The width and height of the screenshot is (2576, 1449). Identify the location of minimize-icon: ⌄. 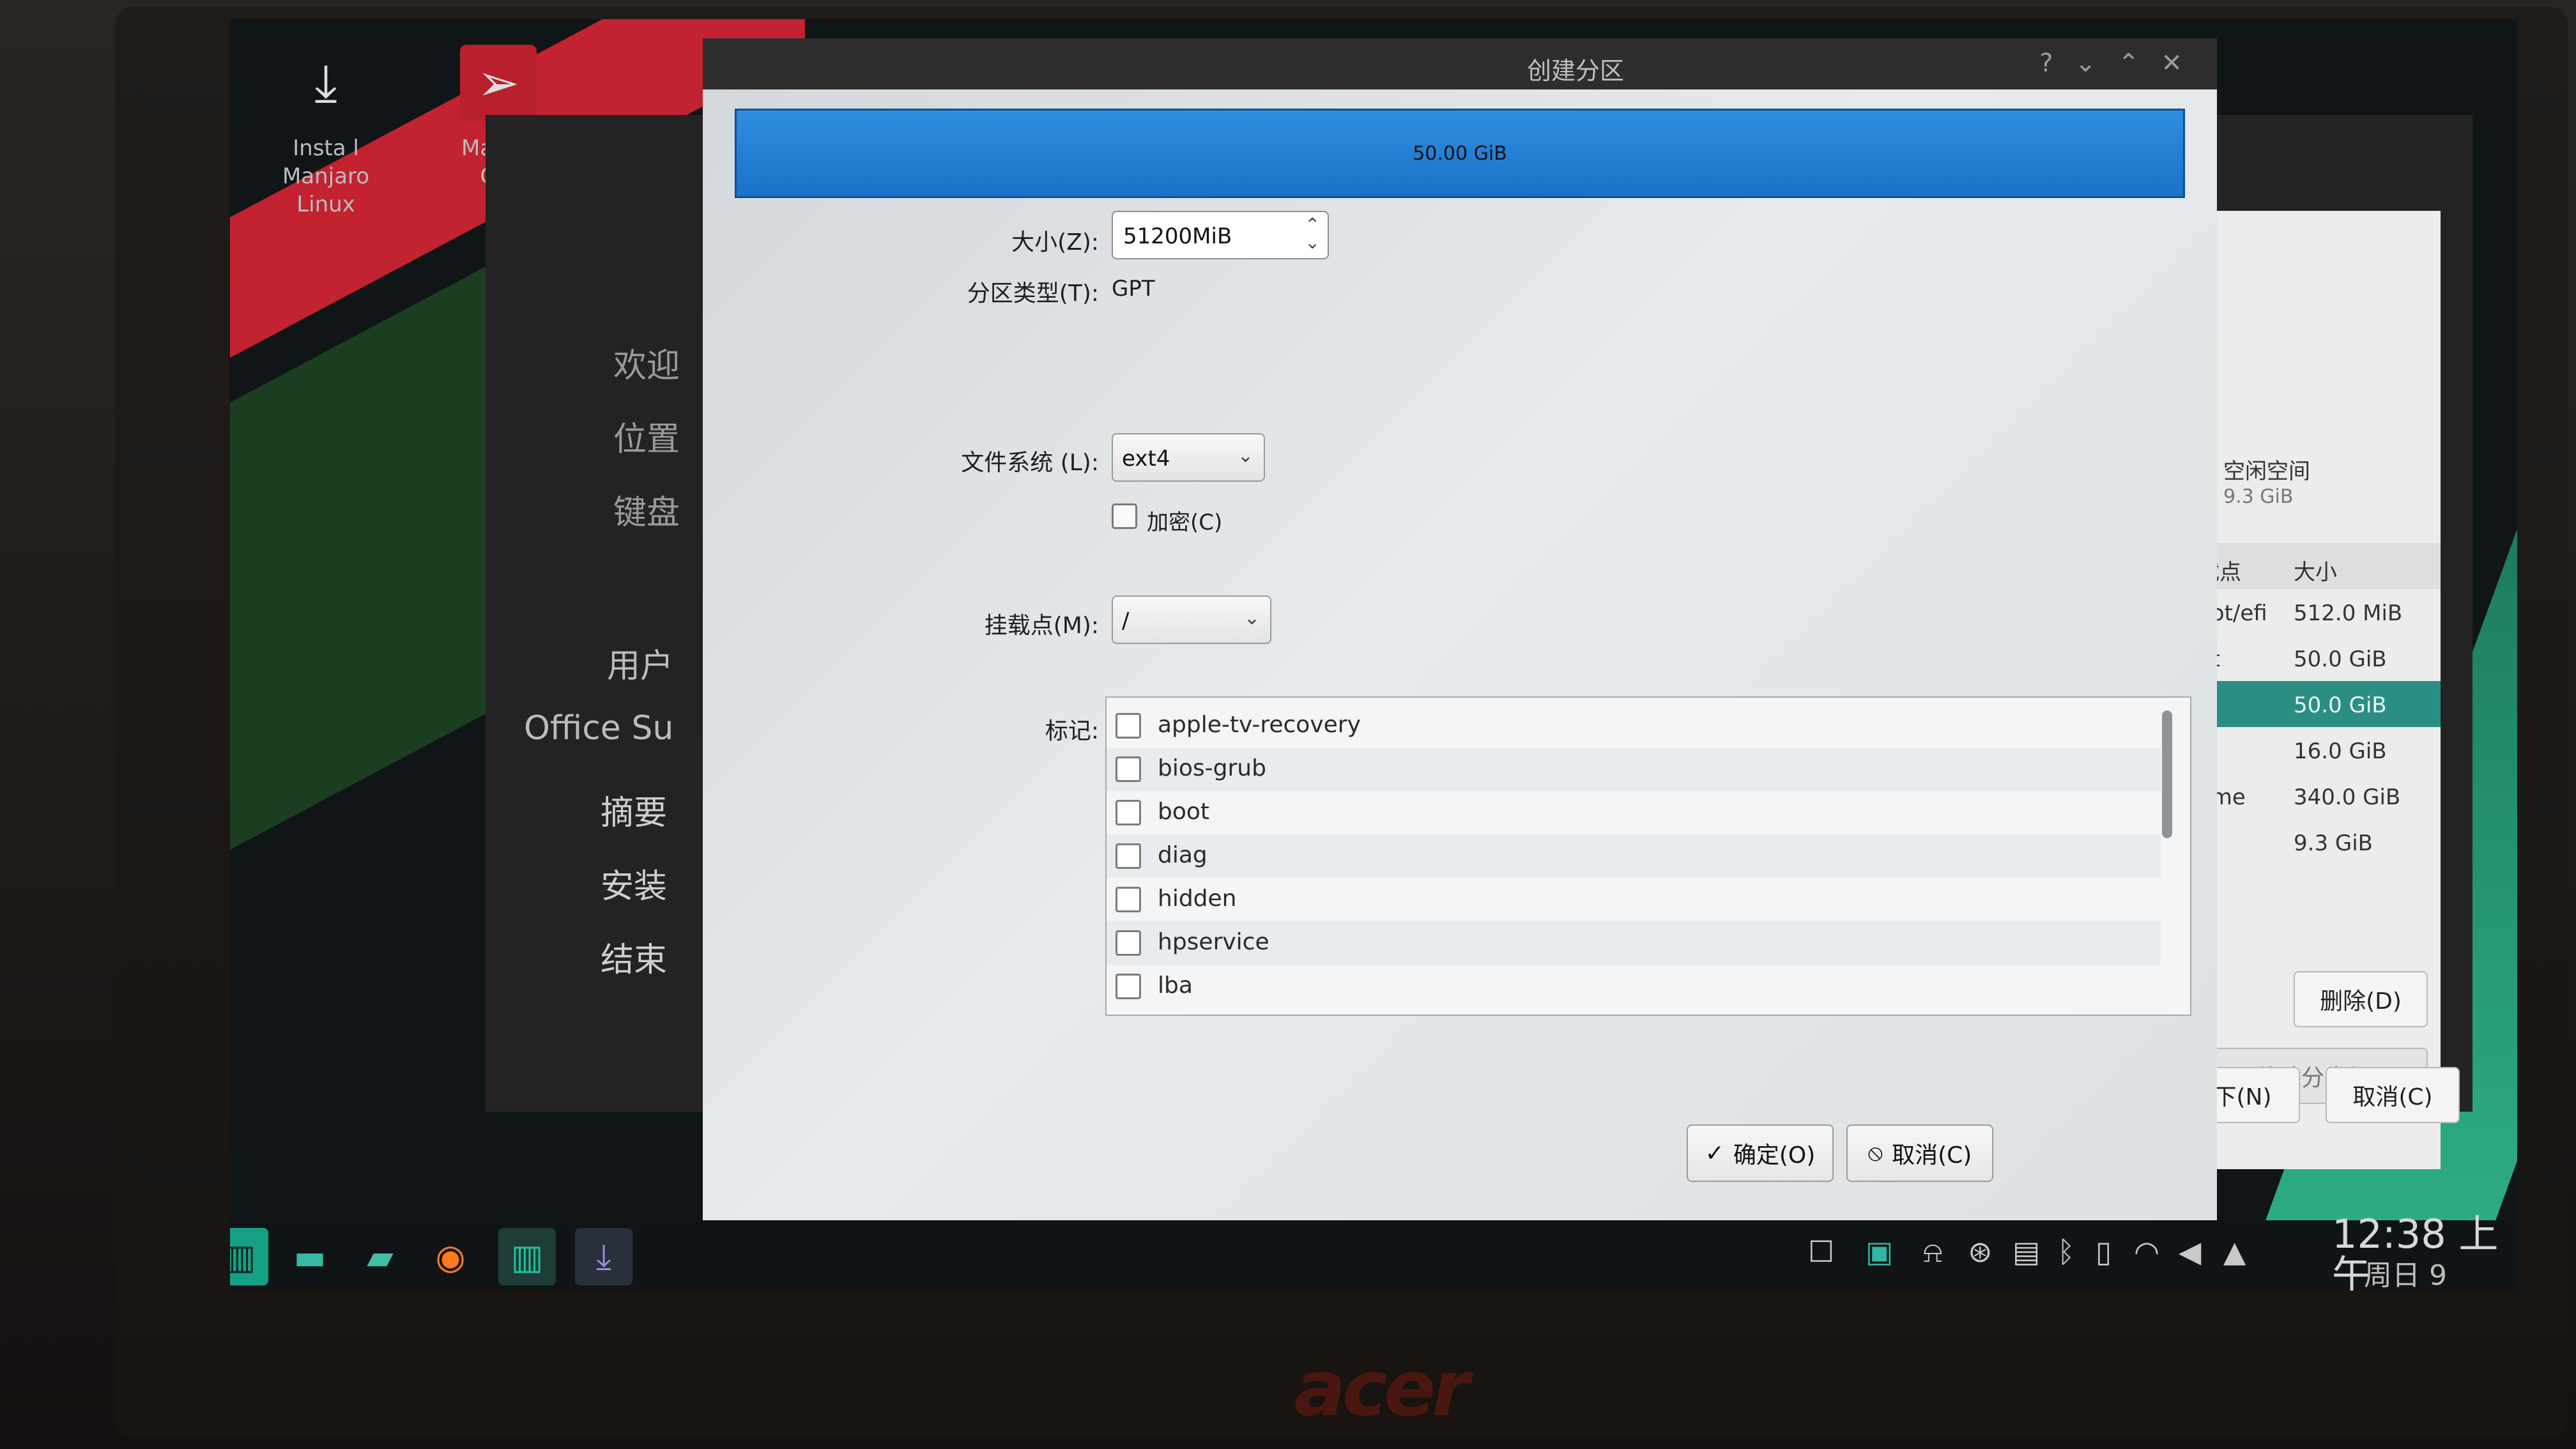
(2096, 63).